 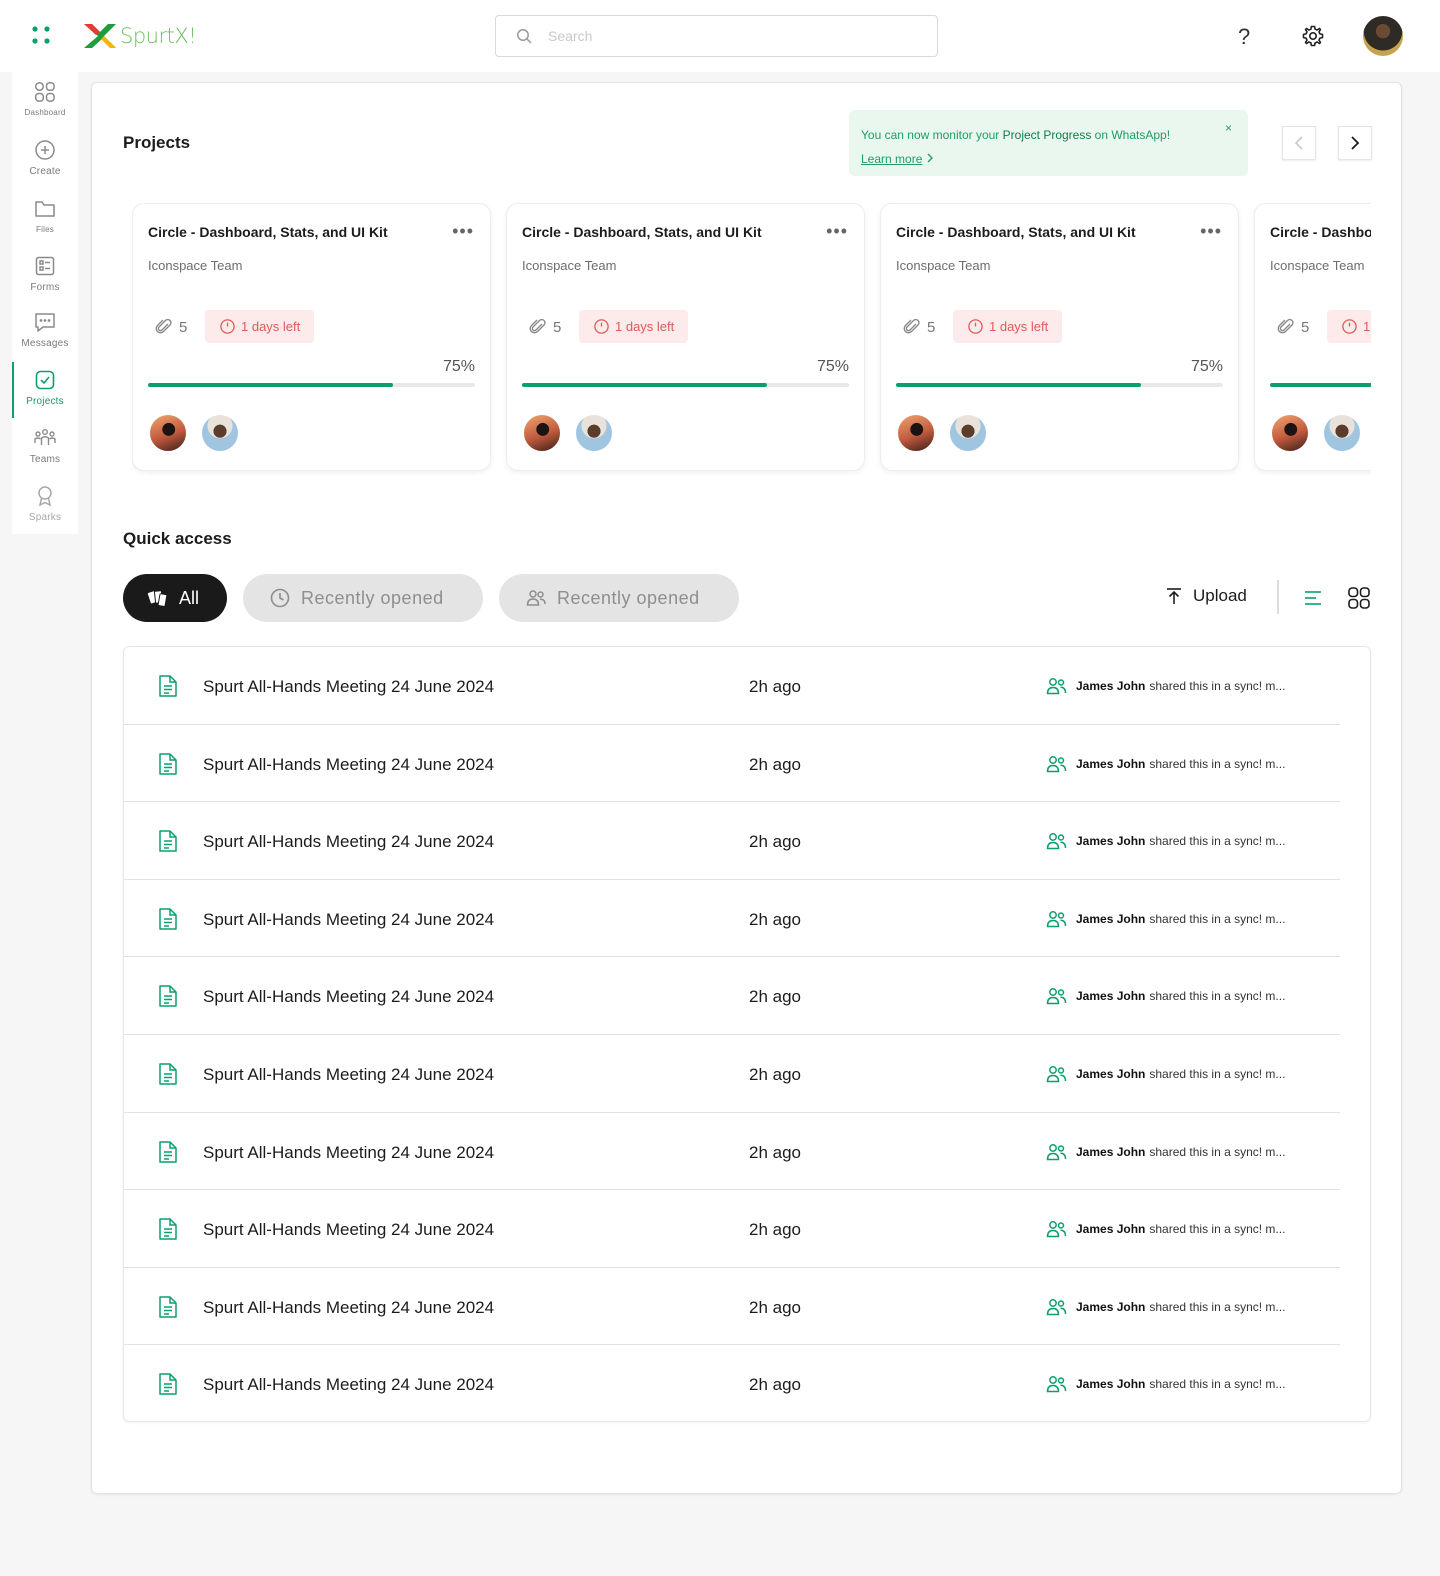 What do you see at coordinates (1305, 327) in the screenshot?
I see `attachment-count-value: 5` at bounding box center [1305, 327].